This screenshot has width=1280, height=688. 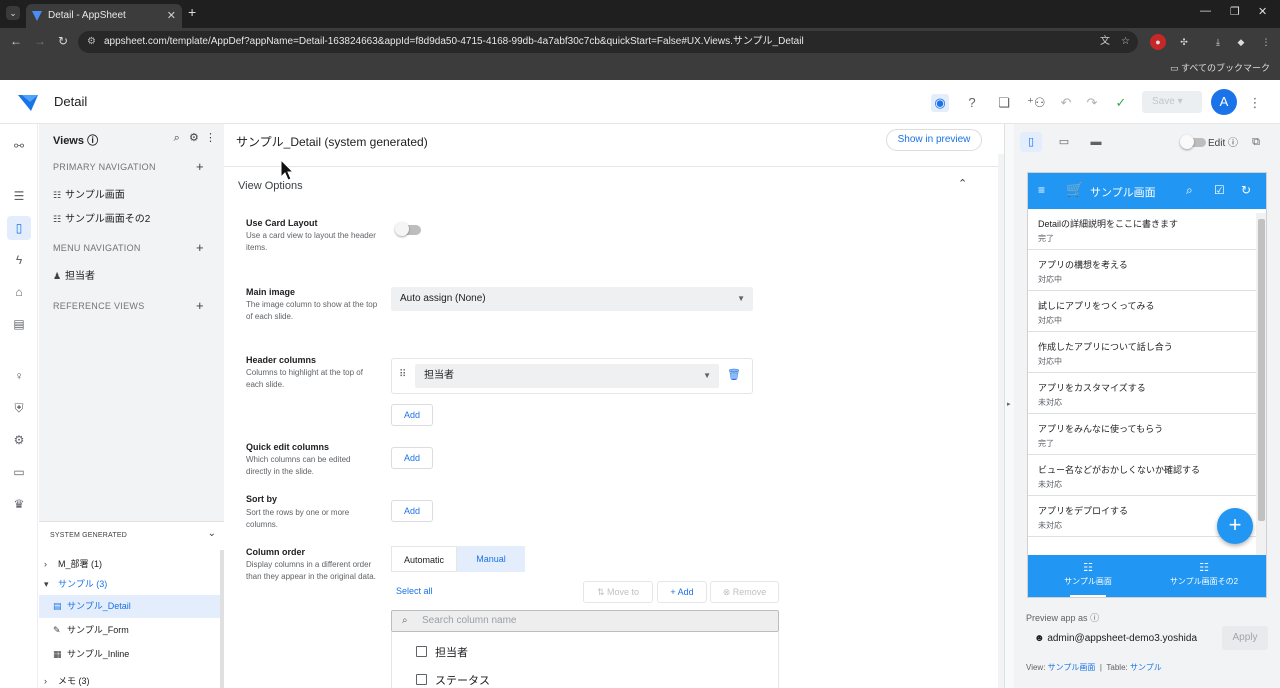 What do you see at coordinates (212, 533) in the screenshot?
I see `chevron-down-icon: ⌄` at bounding box center [212, 533].